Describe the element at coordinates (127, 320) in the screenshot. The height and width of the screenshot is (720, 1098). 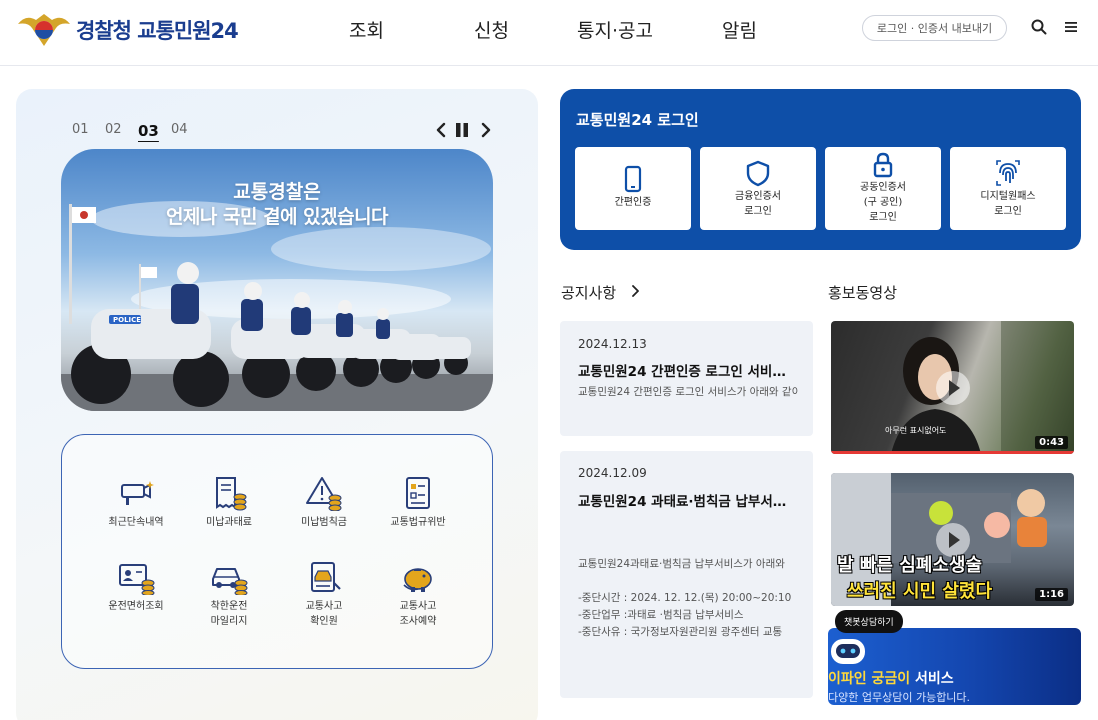
I see `svg-text: POLICE` at that location.